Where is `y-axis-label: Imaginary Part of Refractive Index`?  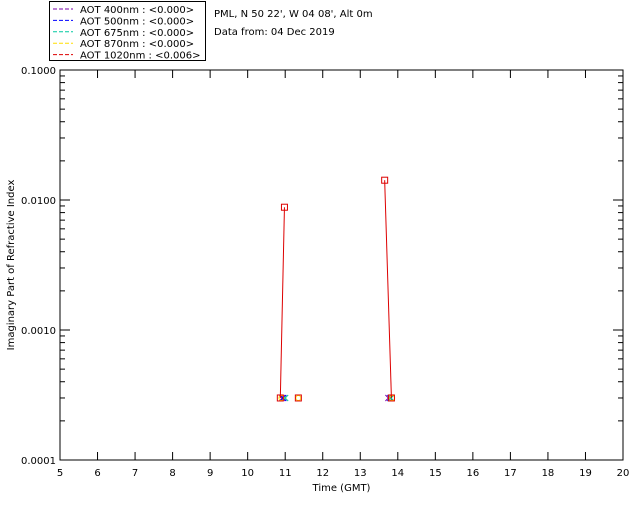 y-axis-label: Imaginary Part of Refractive Index is located at coordinates (11, 265).